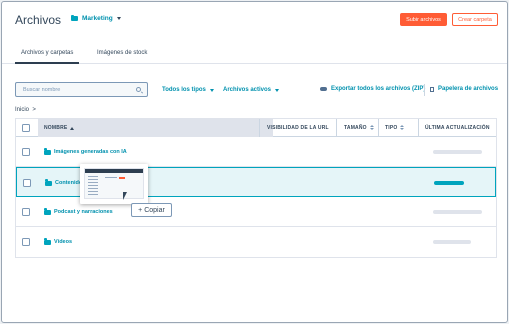 The width and height of the screenshot is (509, 324). I want to click on tab-files-and-folders: Archivos y carpetas, so click(47, 57).